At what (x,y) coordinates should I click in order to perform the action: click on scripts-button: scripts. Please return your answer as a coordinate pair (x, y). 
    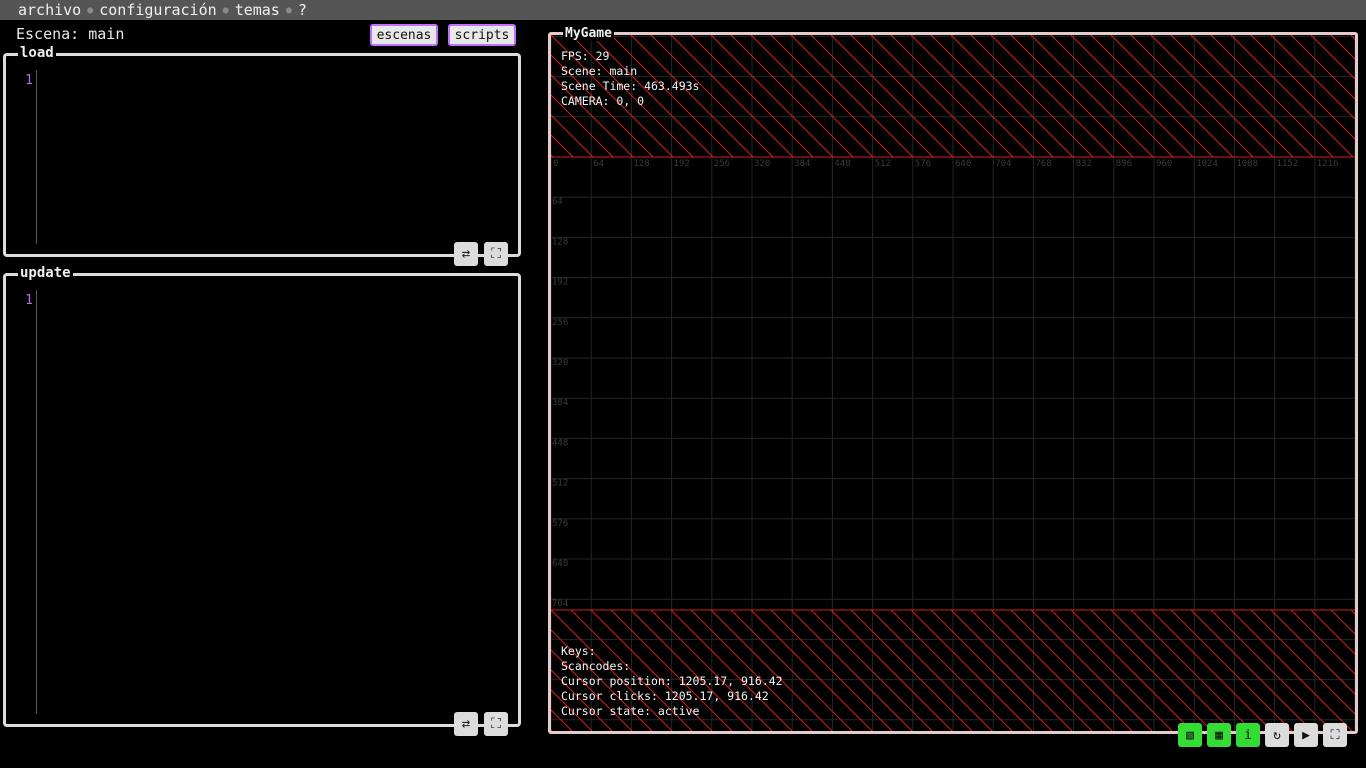
    Looking at the image, I should click on (482, 35).